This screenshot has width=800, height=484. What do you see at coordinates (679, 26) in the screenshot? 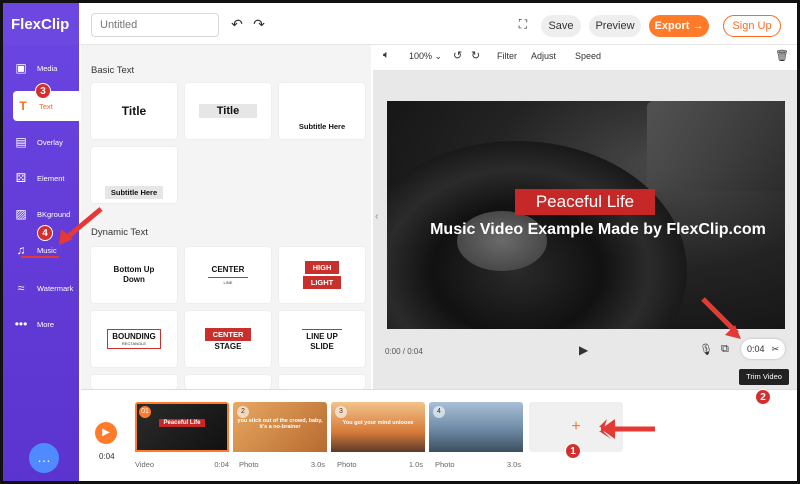
I see `export-button: Export →` at bounding box center [679, 26].